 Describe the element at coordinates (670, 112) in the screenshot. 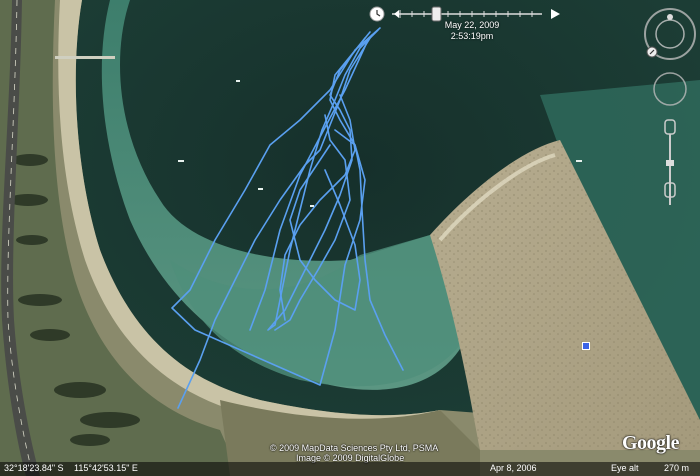

I see `navigation-controls` at that location.